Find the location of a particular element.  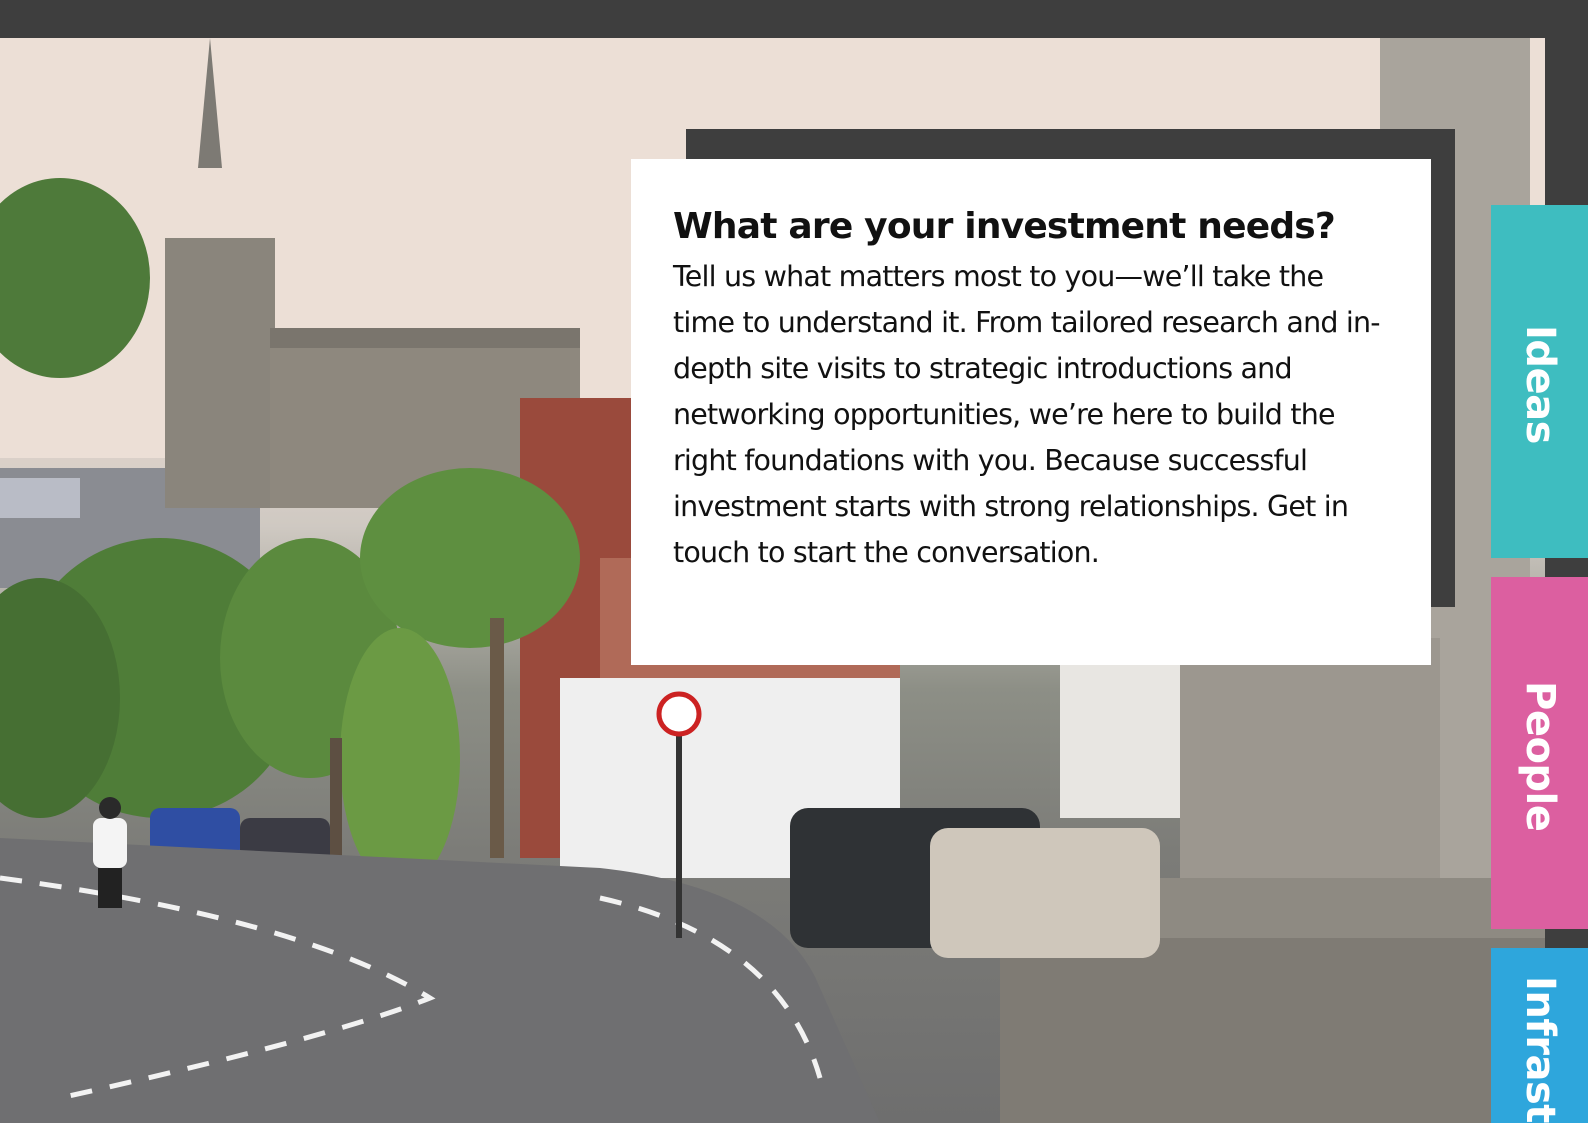

tab-infrastructure: Infrastr is located at coordinates (1539, 1035).